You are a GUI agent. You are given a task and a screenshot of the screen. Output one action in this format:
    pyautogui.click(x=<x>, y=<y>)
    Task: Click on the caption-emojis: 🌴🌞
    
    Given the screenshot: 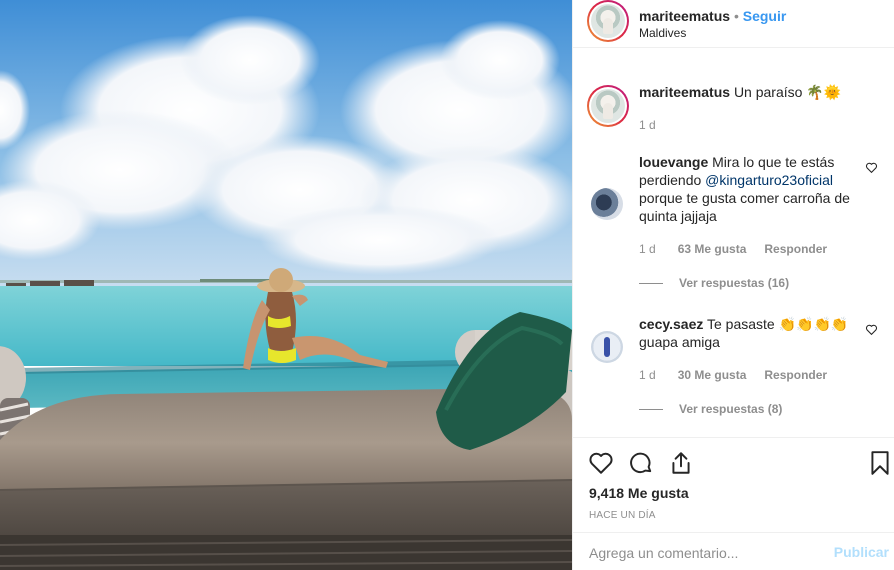 What is the action you would take?
    pyautogui.click(x=824, y=92)
    